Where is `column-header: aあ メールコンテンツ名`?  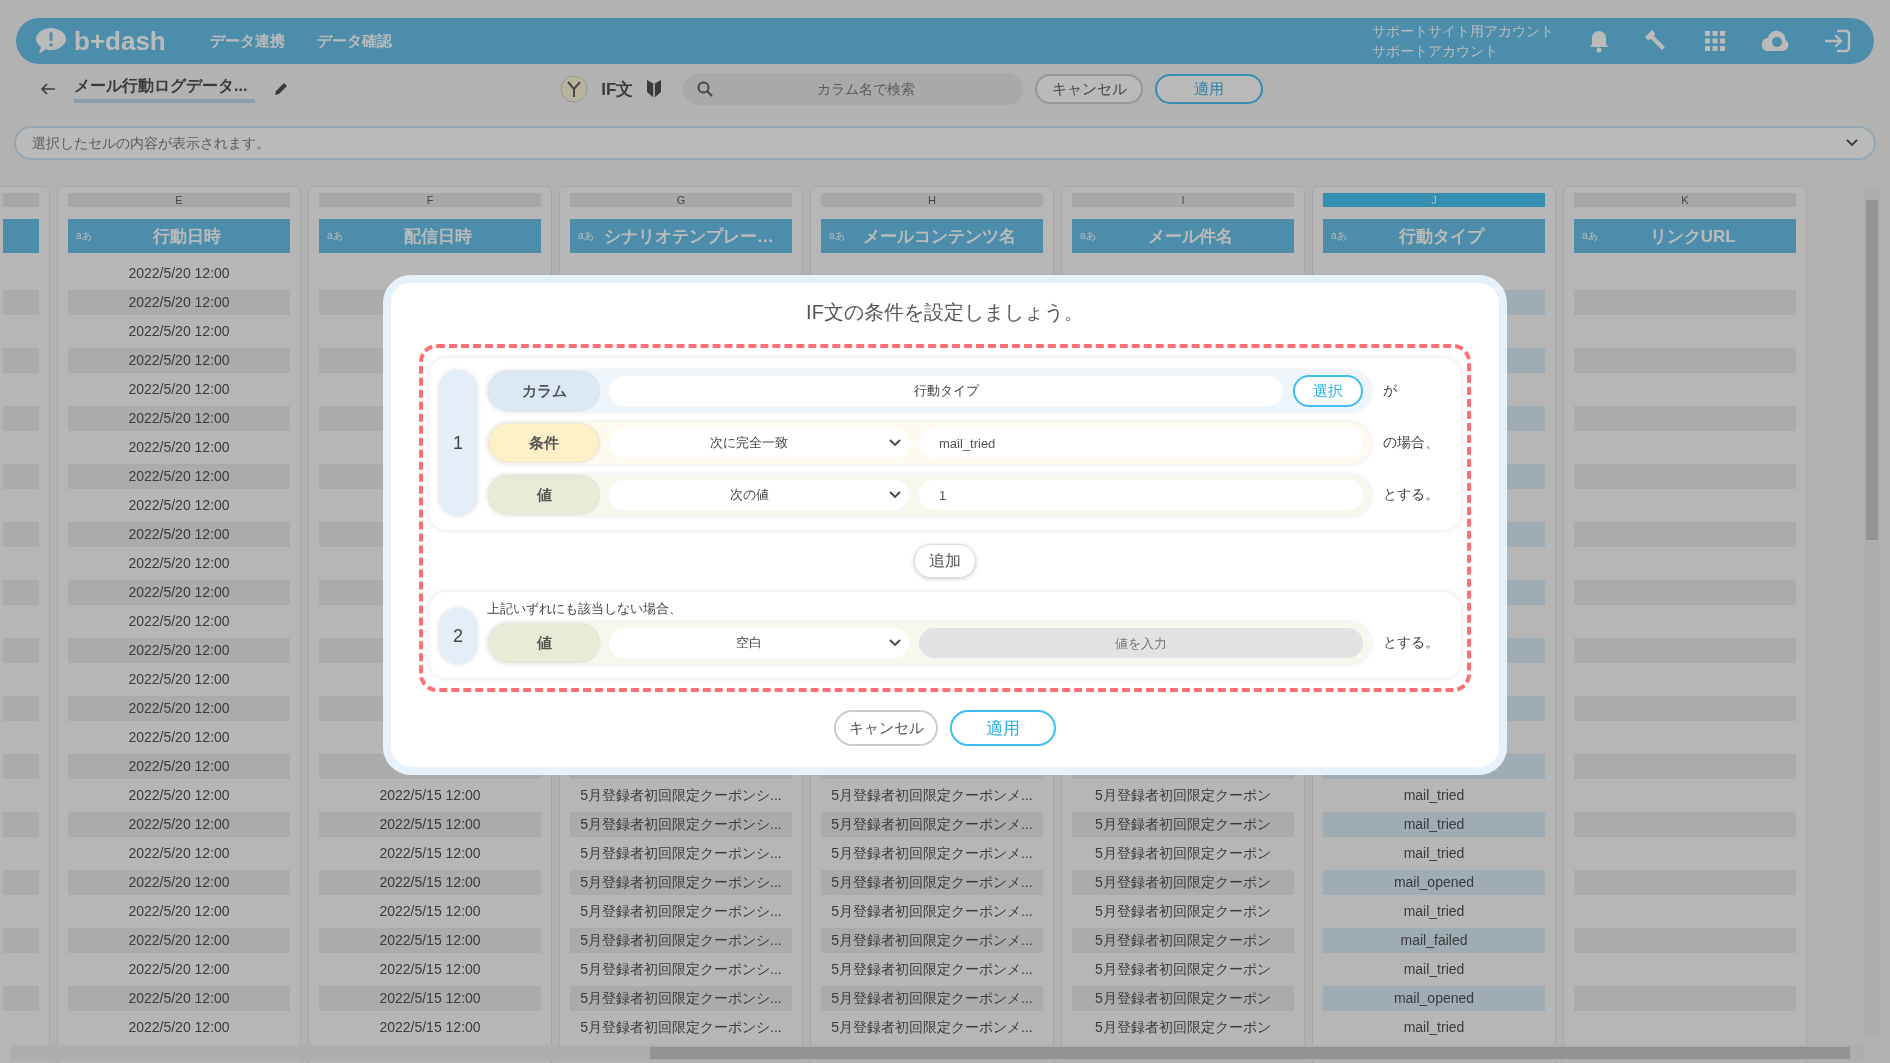
column-header: aあ メールコンテンツ名 is located at coordinates (932, 236).